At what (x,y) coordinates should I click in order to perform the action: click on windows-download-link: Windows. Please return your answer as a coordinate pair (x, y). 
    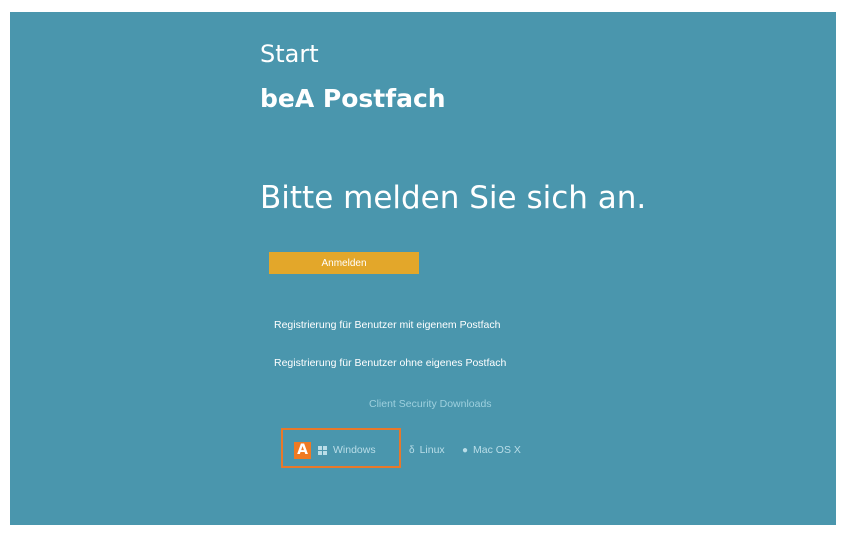
    Looking at the image, I should click on (347, 450).